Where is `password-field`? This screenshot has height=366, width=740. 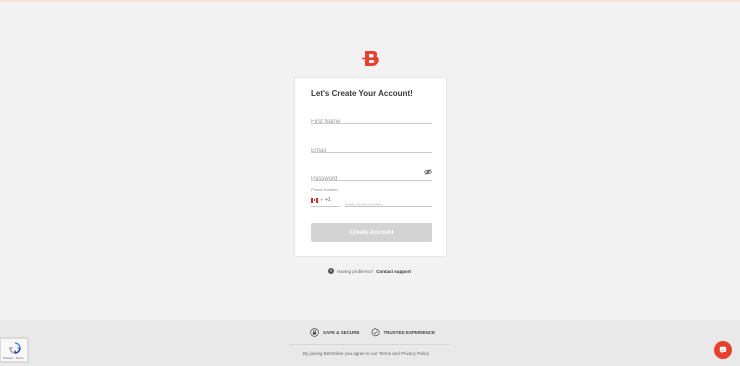
password-field is located at coordinates (371, 176).